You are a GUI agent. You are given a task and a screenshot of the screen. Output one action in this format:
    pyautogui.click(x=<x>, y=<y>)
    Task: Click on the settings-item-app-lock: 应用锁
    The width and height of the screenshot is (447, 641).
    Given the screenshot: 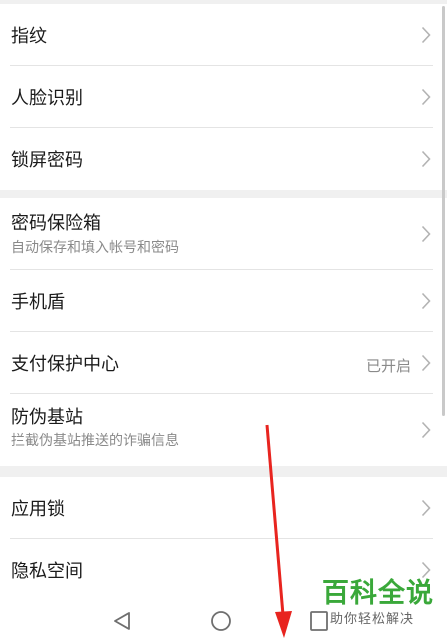 What is the action you would take?
    pyautogui.click(x=223, y=508)
    